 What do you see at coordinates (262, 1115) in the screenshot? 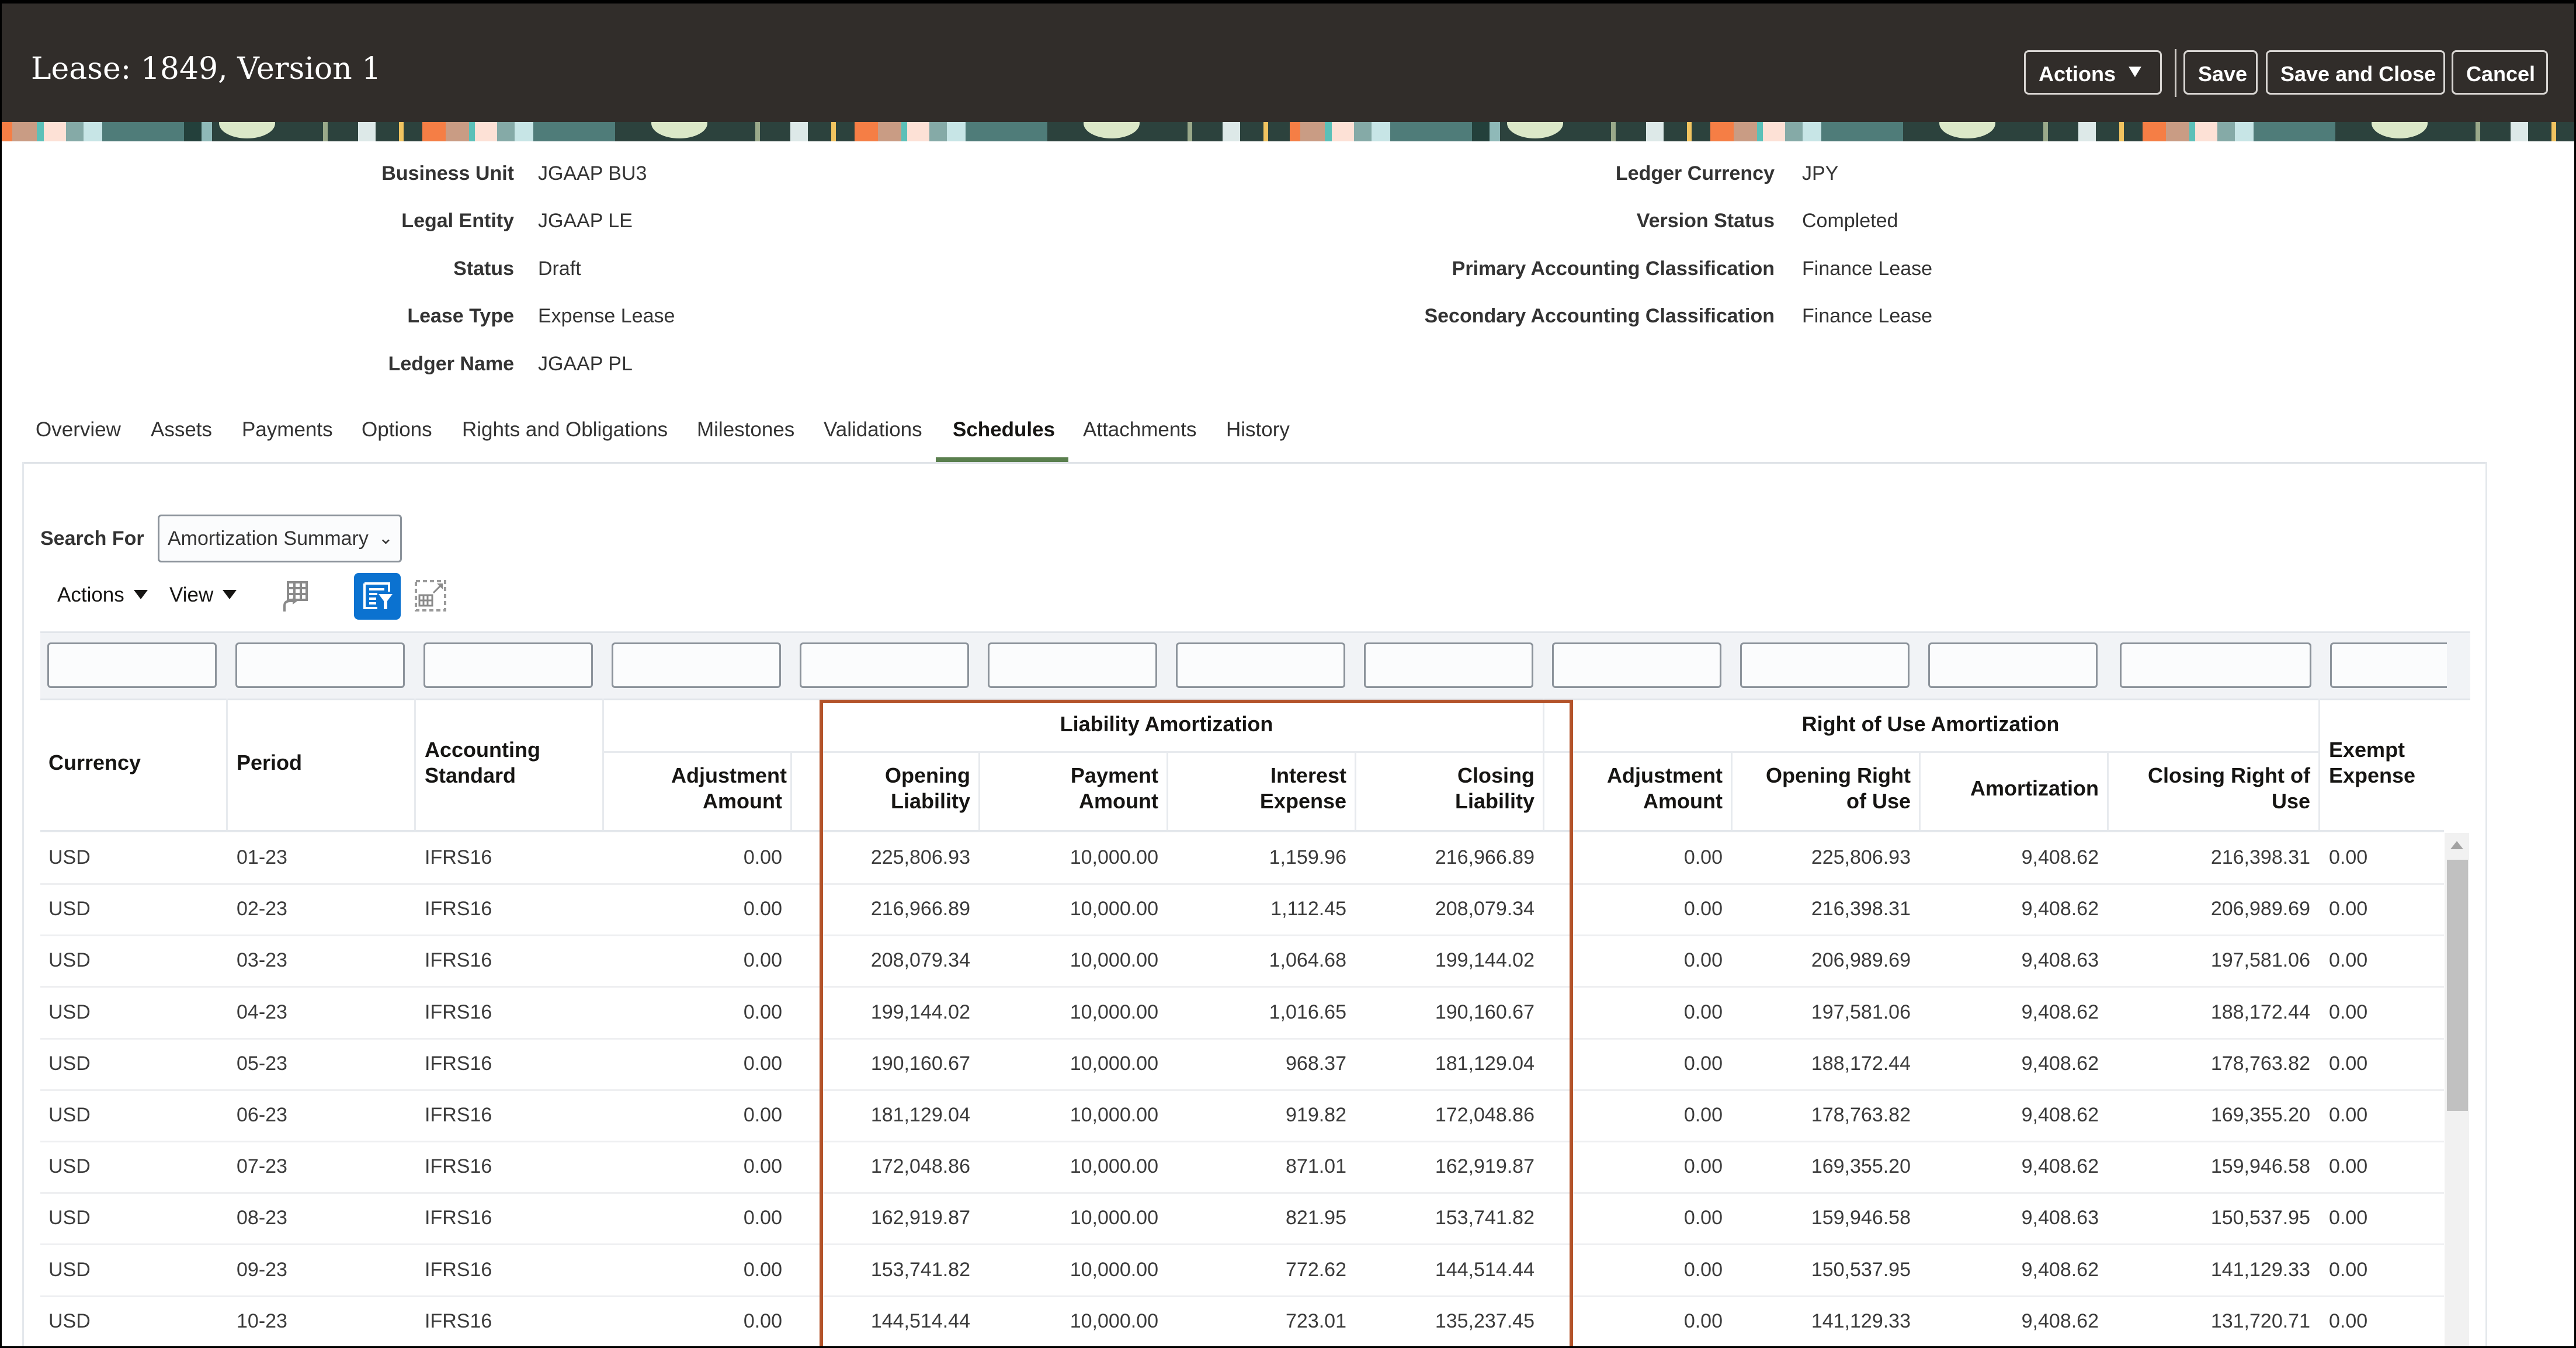
I see `cell-period: 06-23` at bounding box center [262, 1115].